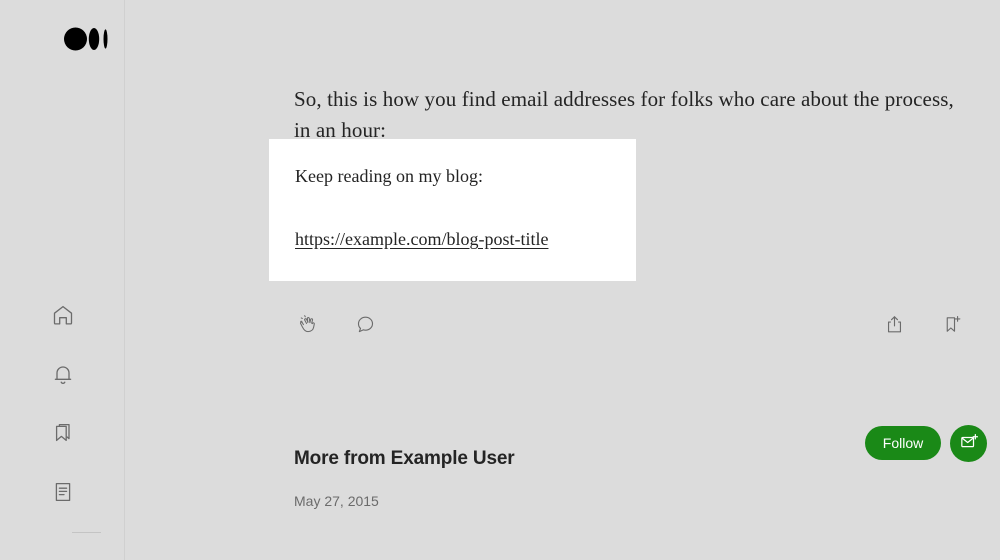 The height and width of the screenshot is (560, 1000). What do you see at coordinates (389, 176) in the screenshot?
I see `embed-card-text: Keep reading on my blog:` at bounding box center [389, 176].